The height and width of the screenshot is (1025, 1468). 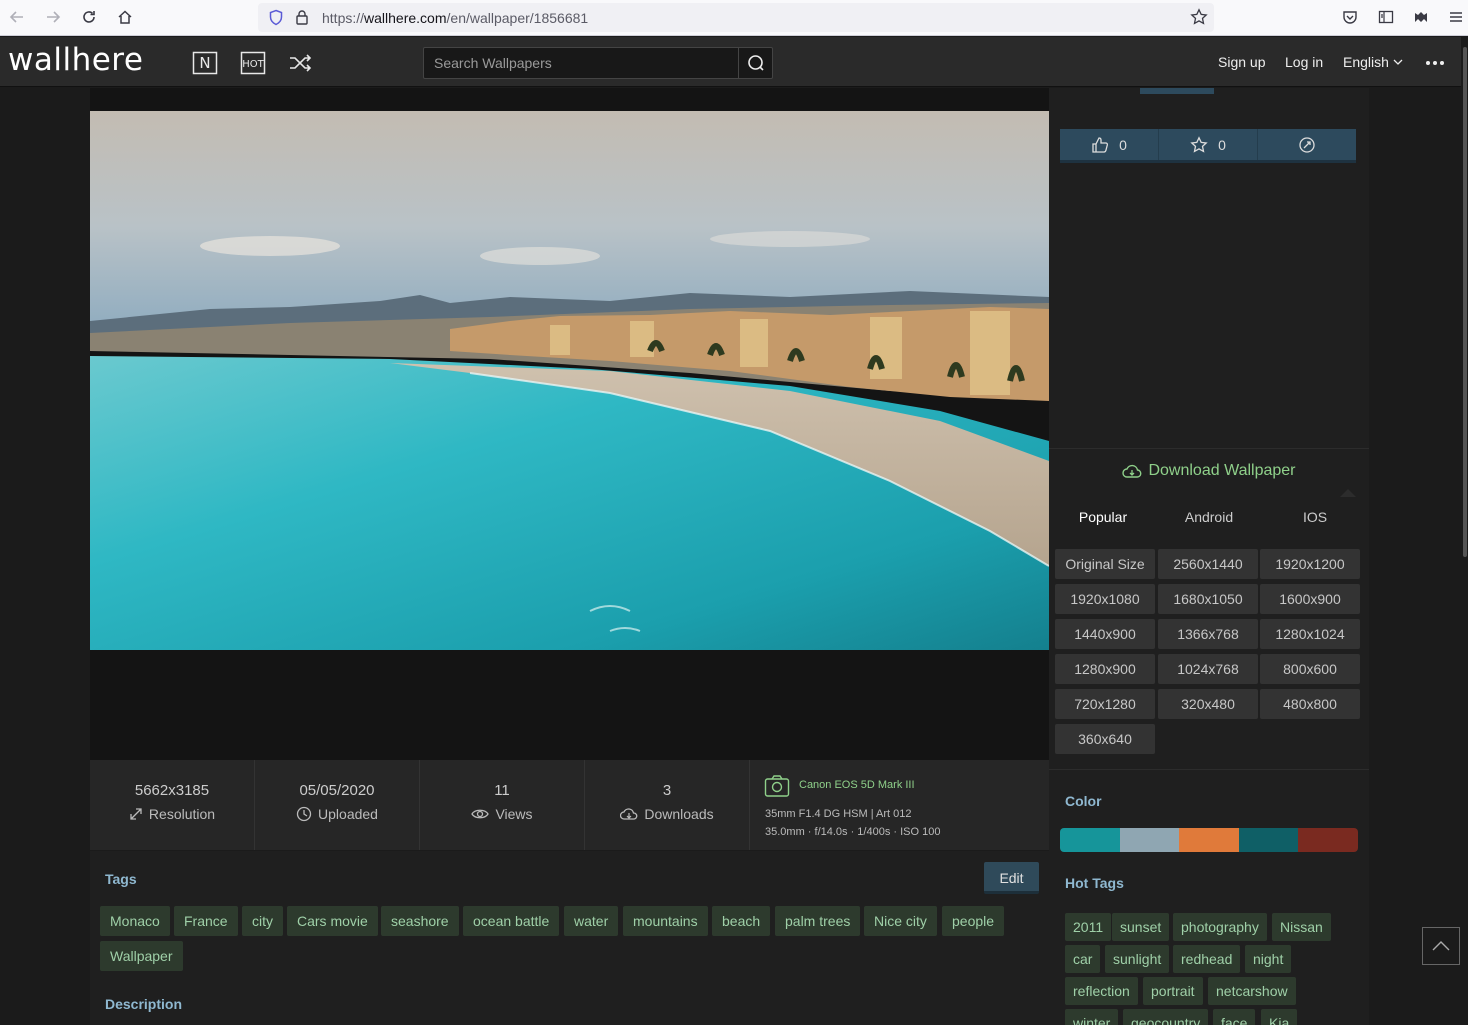 What do you see at coordinates (1441, 946) in the screenshot?
I see `scroll-to-top-button` at bounding box center [1441, 946].